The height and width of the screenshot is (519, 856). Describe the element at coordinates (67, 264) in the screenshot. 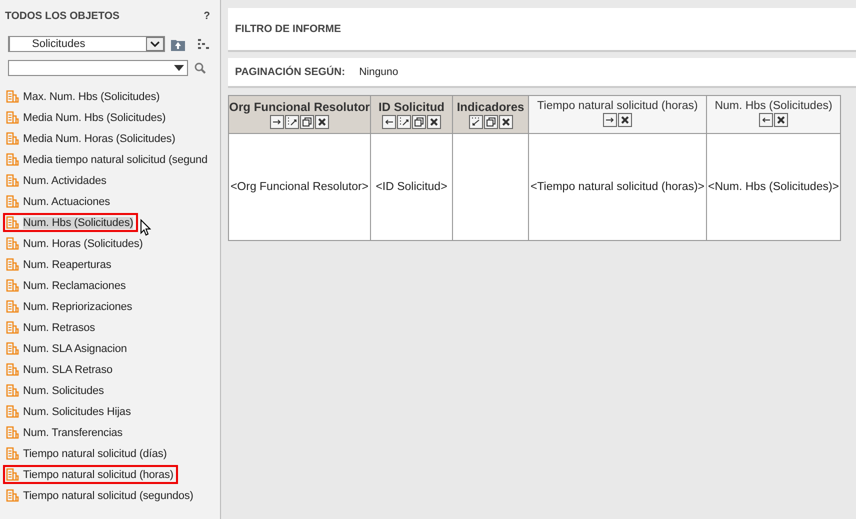

I see `list-item: Num. Reaperturas` at that location.